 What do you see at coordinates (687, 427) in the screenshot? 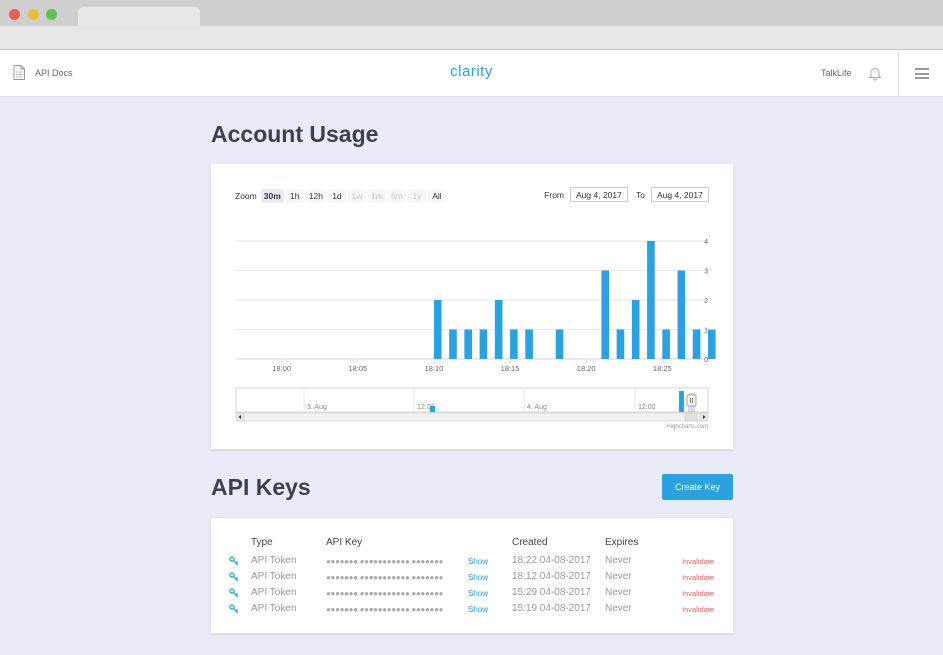
I see `credits-label: Highcharts.com` at bounding box center [687, 427].